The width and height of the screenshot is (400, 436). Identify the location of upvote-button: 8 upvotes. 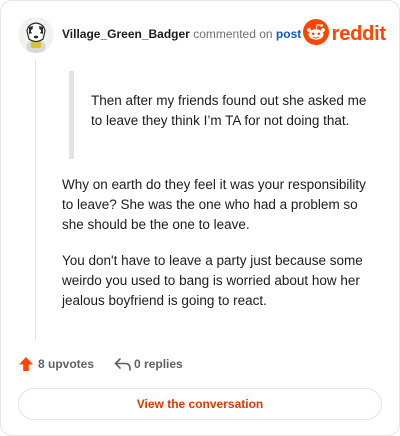
(56, 364).